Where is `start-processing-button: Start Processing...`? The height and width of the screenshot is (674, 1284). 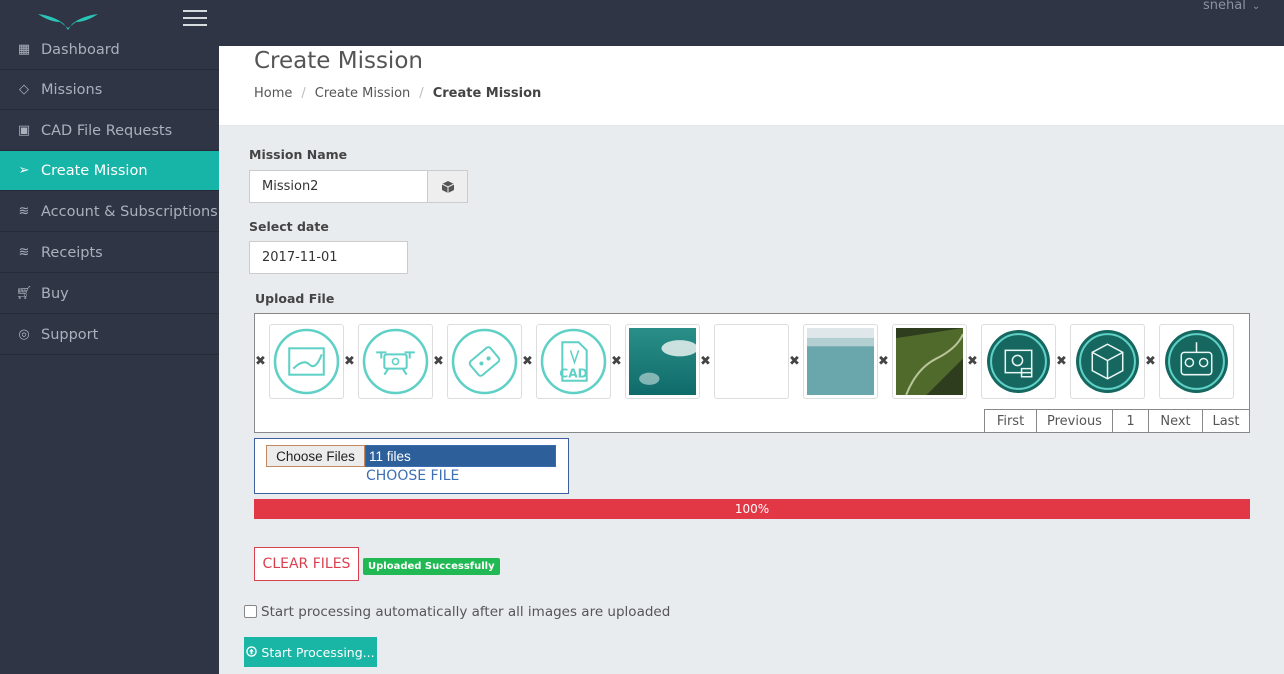
start-processing-button: Start Processing... is located at coordinates (310, 652).